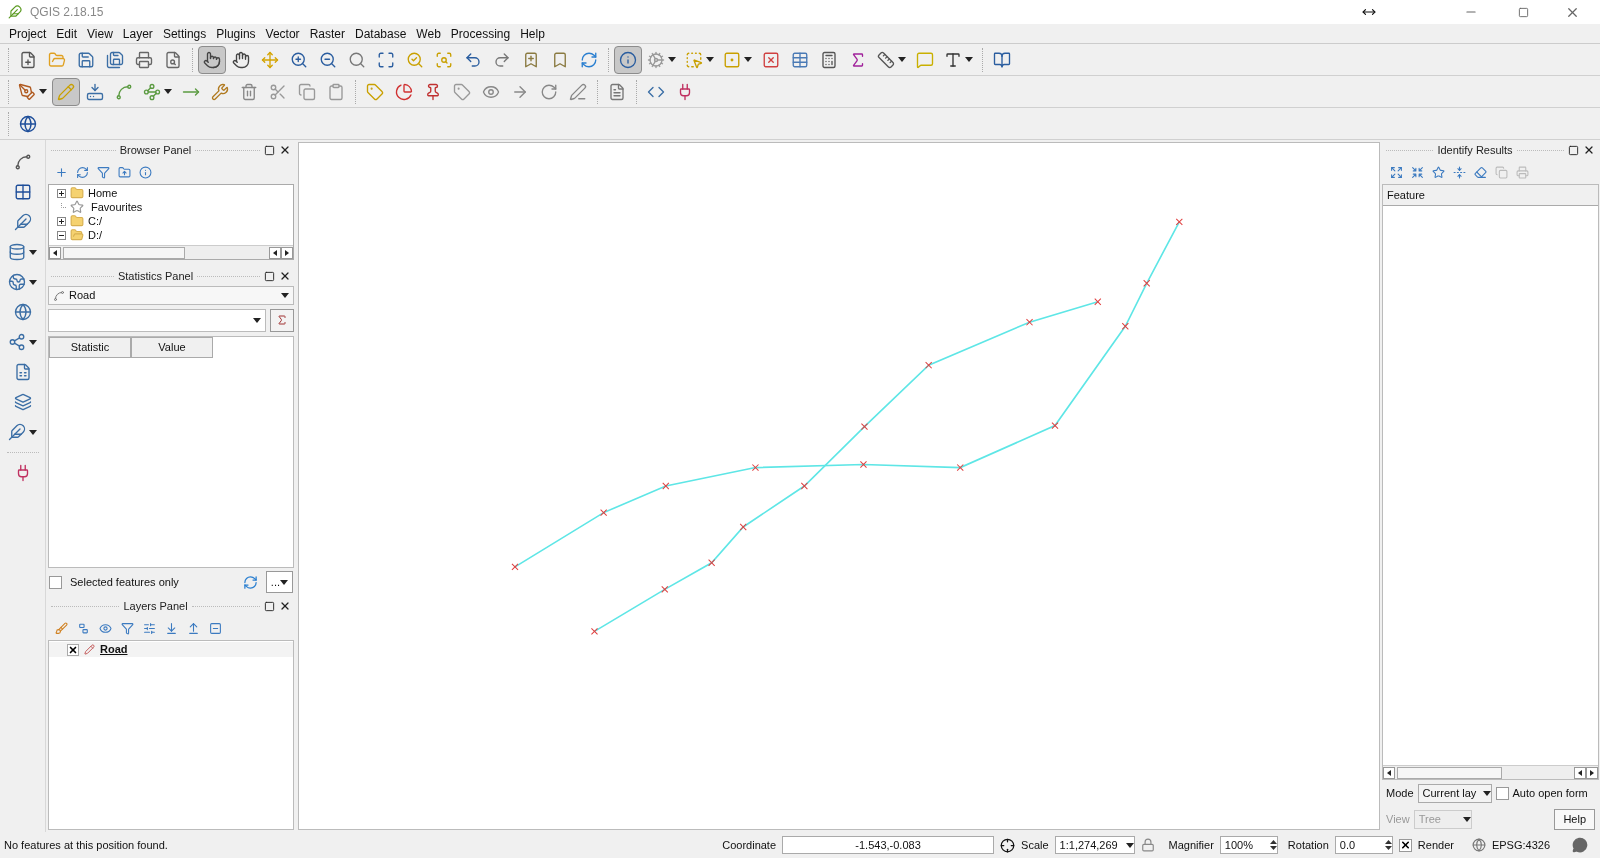  Describe the element at coordinates (1475, 150) in the screenshot. I see `panel-title: Identify Results` at that location.